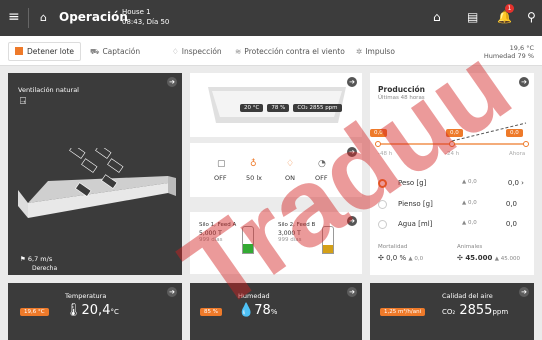 This screenshot has height=340, width=542. What do you see at coordinates (393, 247) in the screenshot?
I see `mortality-label: Mortalidad` at bounding box center [393, 247].